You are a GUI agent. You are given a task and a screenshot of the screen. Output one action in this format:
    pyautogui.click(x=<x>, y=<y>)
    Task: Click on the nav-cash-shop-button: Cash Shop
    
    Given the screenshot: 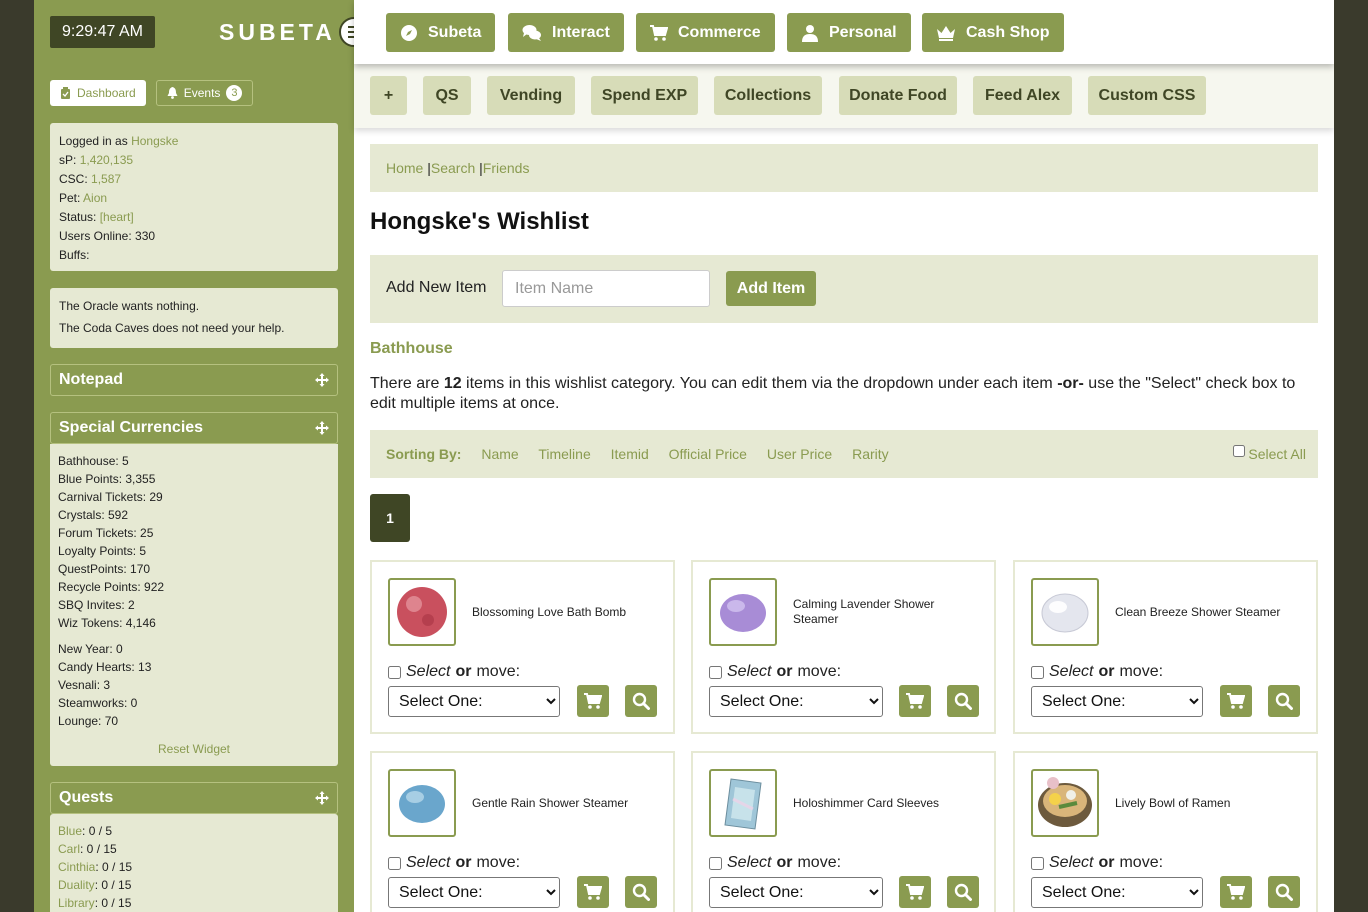 What is the action you would take?
    pyautogui.click(x=993, y=32)
    